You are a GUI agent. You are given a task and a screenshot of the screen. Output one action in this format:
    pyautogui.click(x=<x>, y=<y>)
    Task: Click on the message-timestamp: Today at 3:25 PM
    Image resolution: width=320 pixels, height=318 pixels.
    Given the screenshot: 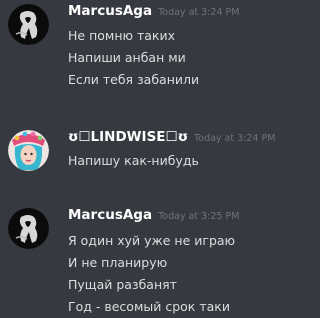 What is the action you would take?
    pyautogui.click(x=199, y=216)
    